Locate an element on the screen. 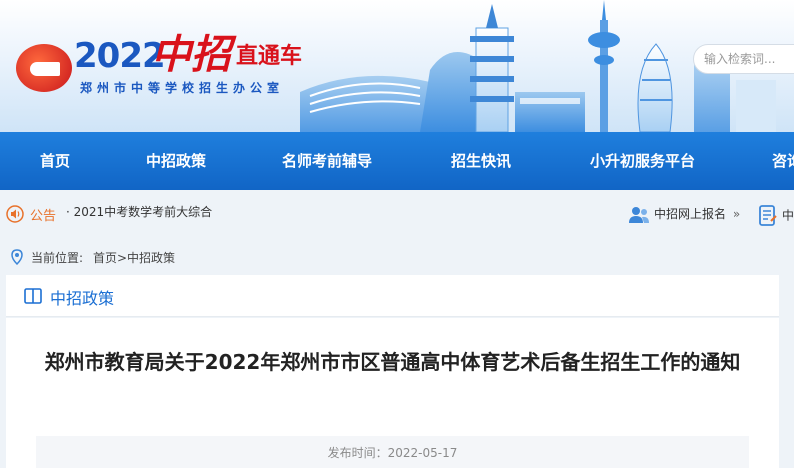  quick-link-online-registration: 中招网上报名 » is located at coordinates (684, 214).